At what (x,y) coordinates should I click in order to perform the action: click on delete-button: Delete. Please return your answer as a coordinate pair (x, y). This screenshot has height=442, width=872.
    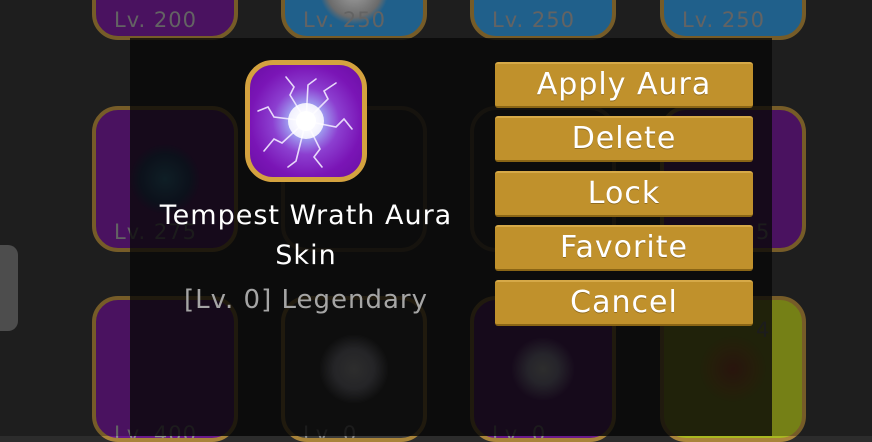
    Looking at the image, I should click on (624, 139).